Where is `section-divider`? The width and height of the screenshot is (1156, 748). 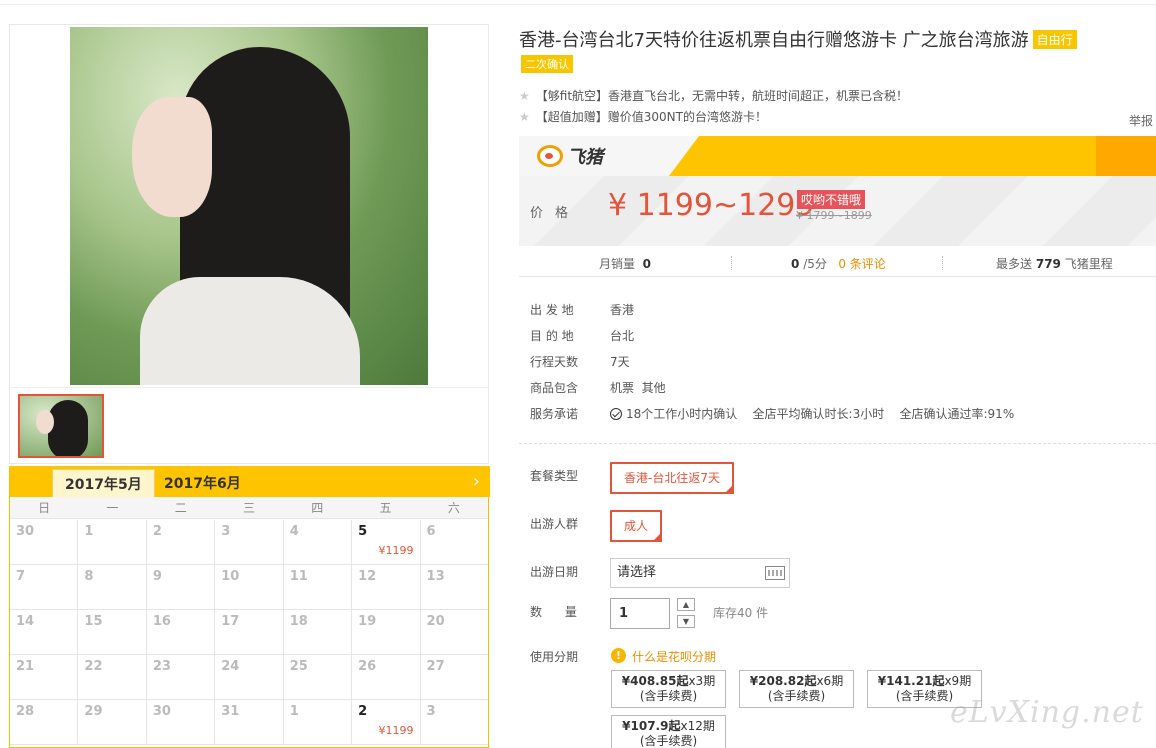 section-divider is located at coordinates (837, 443).